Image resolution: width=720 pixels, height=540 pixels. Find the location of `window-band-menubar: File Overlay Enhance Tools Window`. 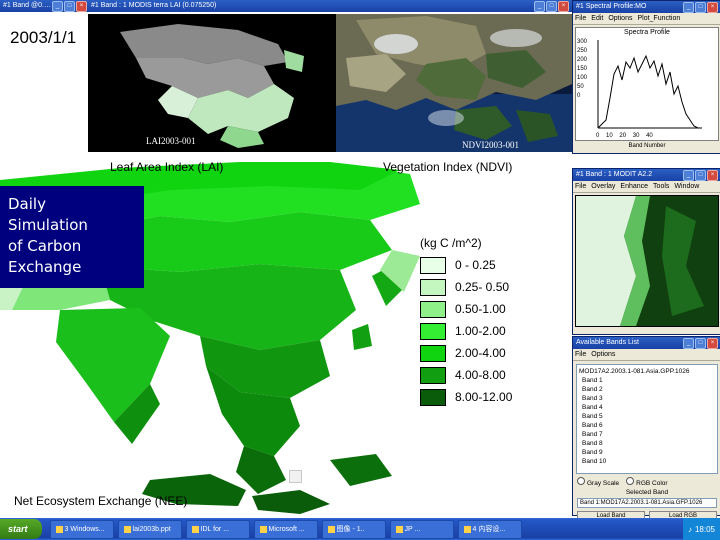

window-band-menubar: File Overlay Enhance Tools Window is located at coordinates (646, 187).